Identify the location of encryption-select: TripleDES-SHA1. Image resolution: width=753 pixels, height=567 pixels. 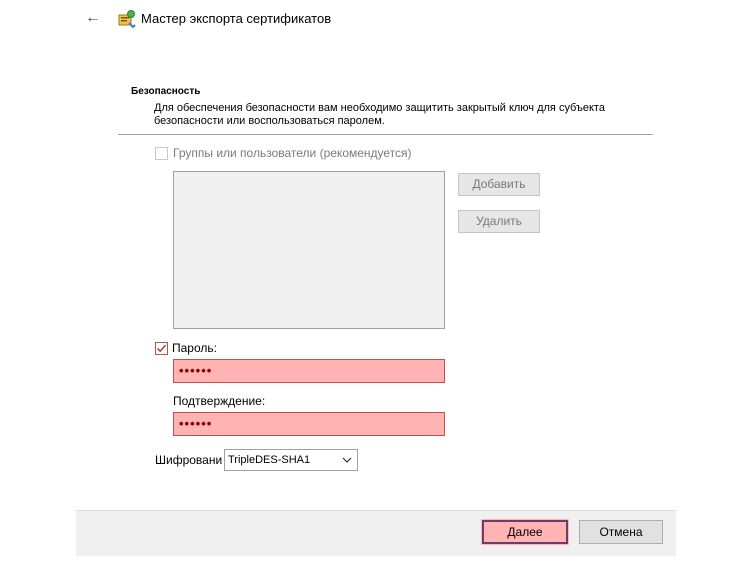
(291, 460).